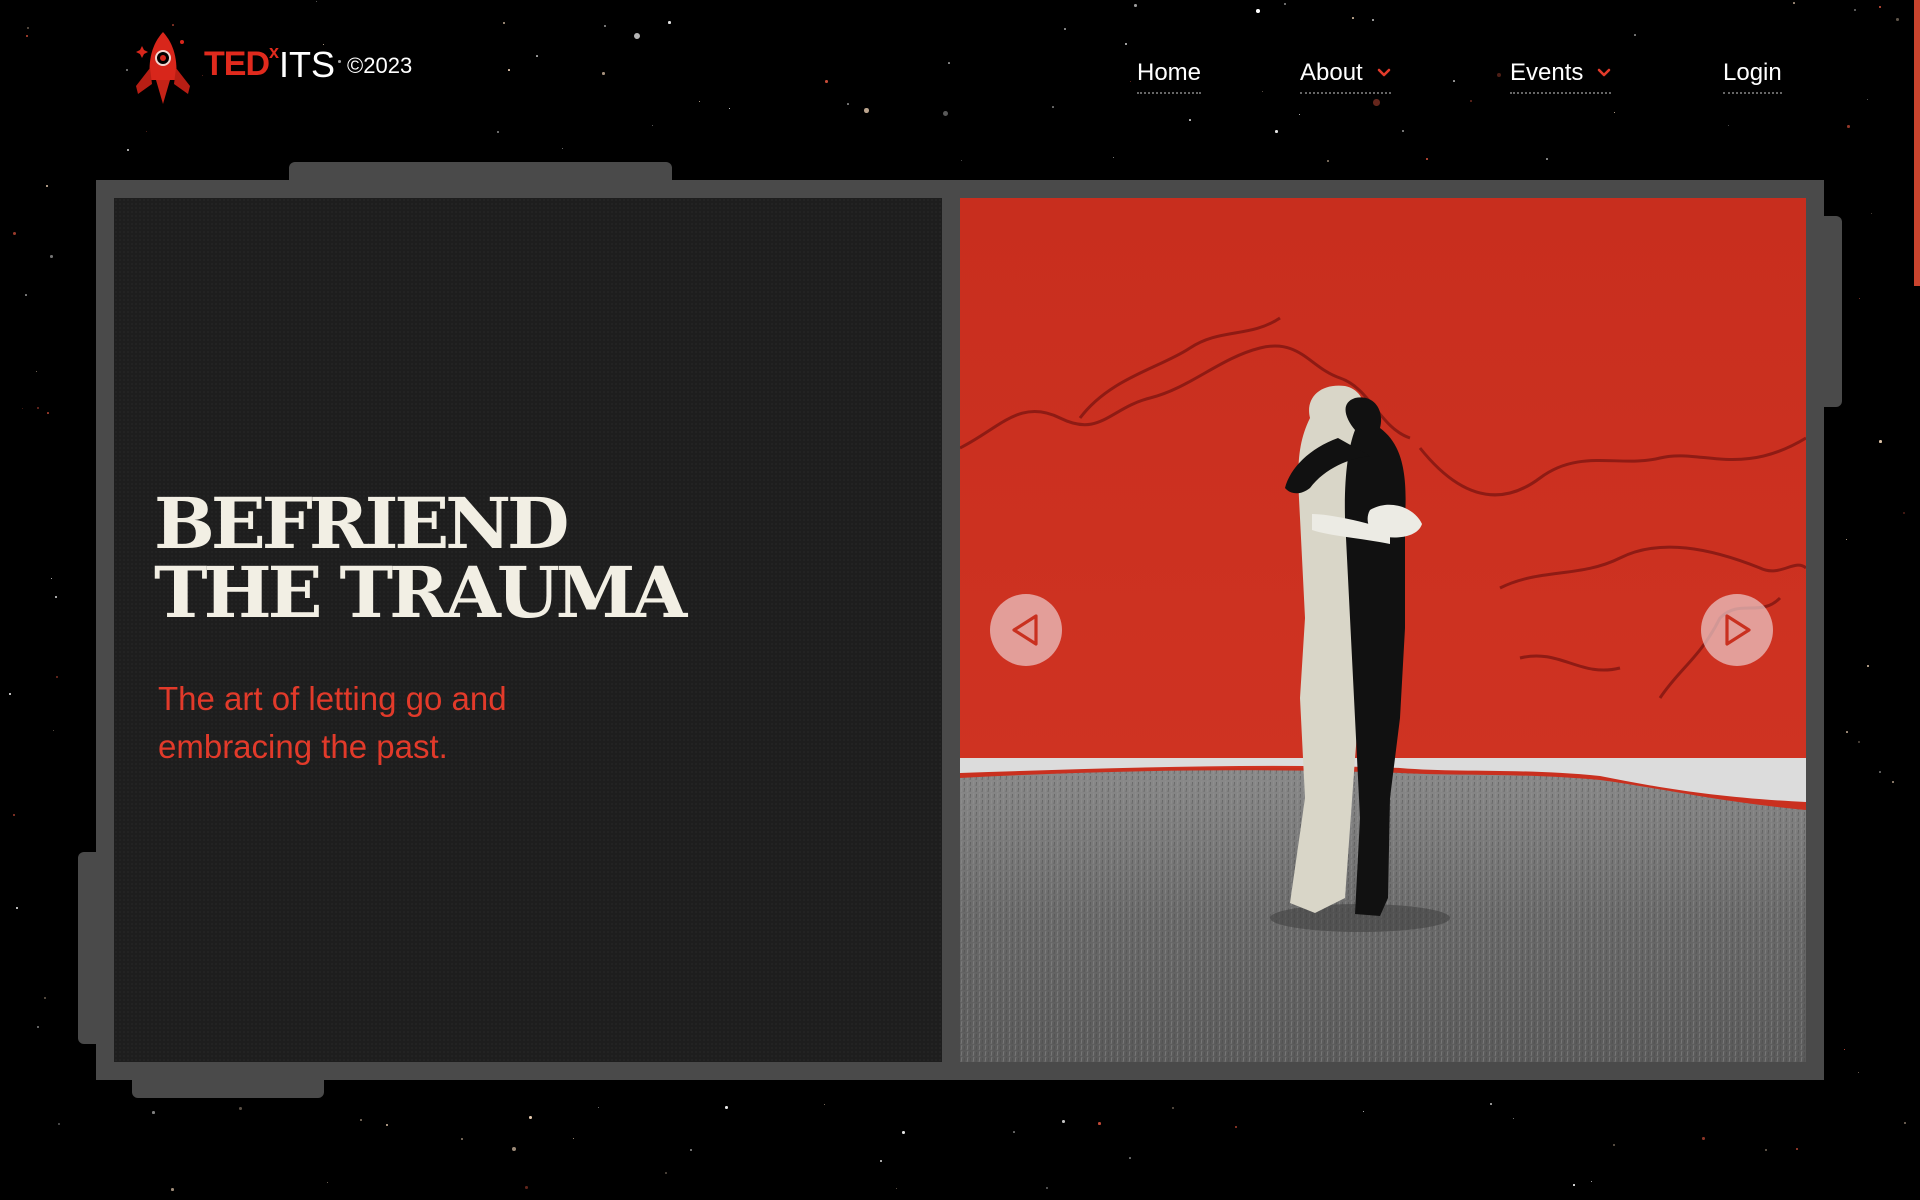  Describe the element at coordinates (1737, 630) in the screenshot. I see `carousel-next-button` at that location.